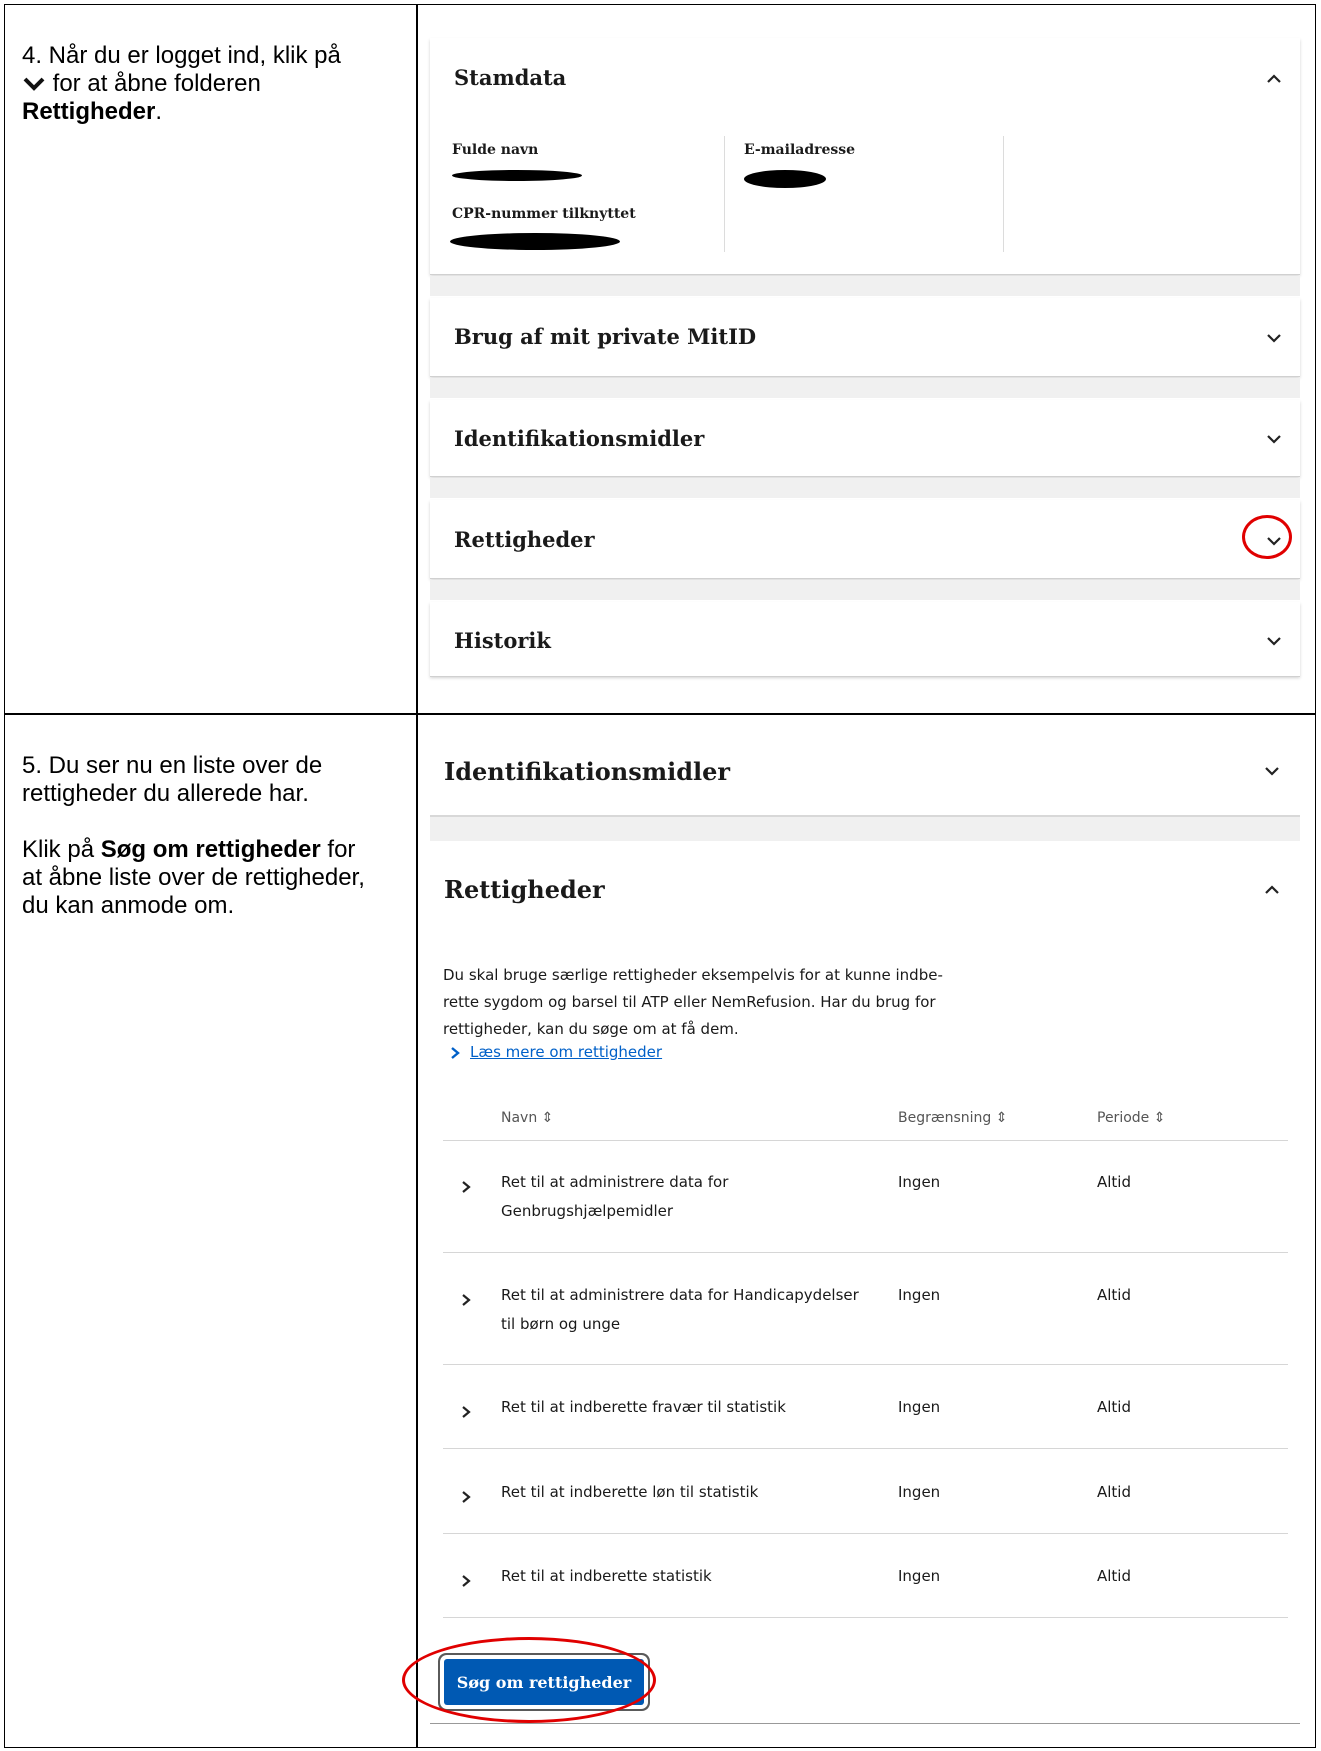  I want to click on redacted-email, so click(785, 179).